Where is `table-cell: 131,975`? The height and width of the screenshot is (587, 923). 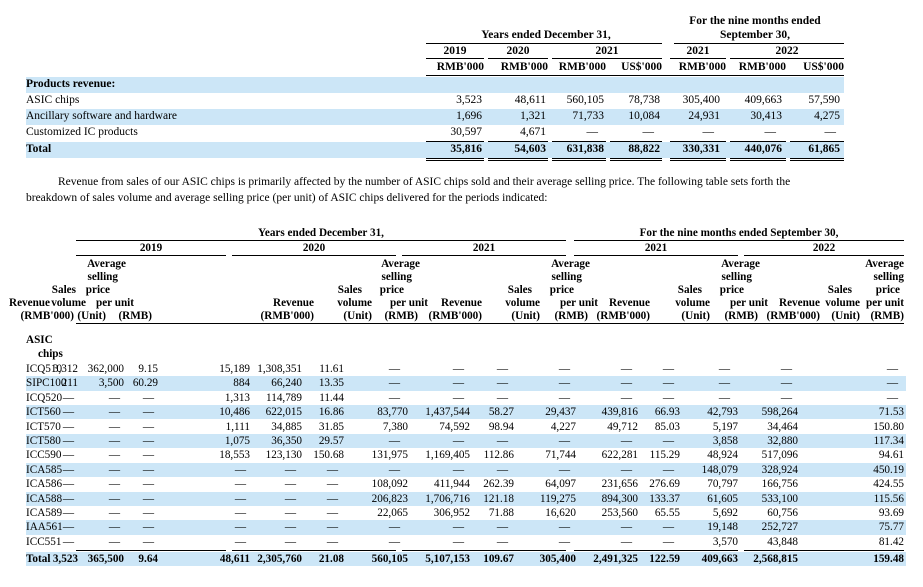 table-cell: 131,975 is located at coordinates (389, 455).